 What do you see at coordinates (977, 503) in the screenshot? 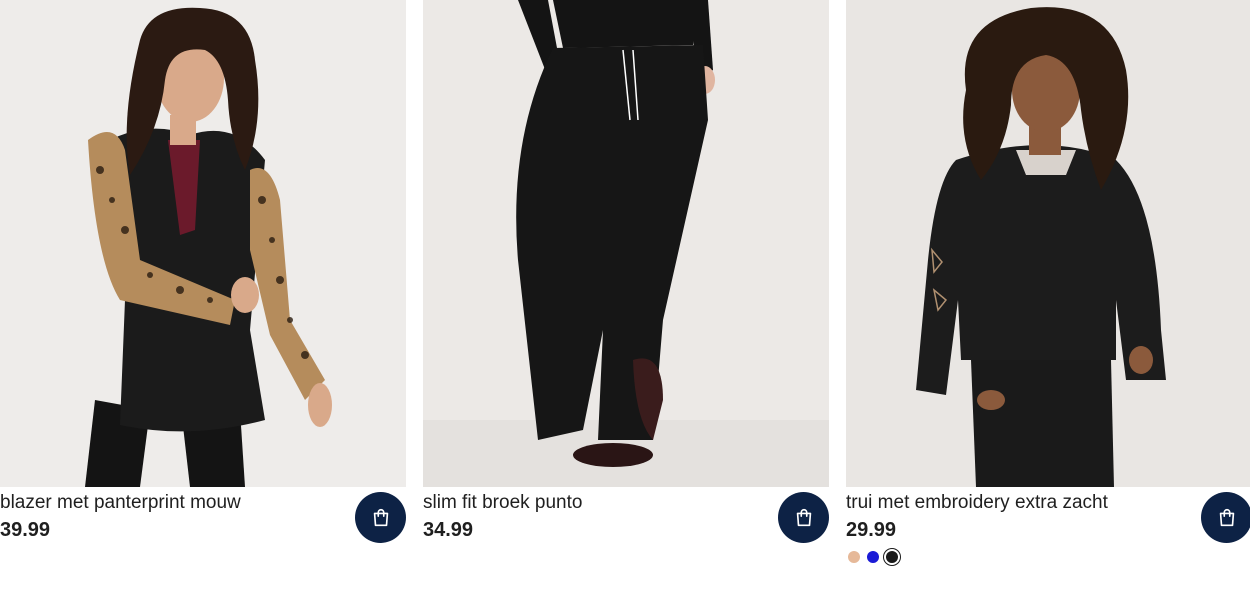
I see `product-title: trui met embroidery extra zacht` at bounding box center [977, 503].